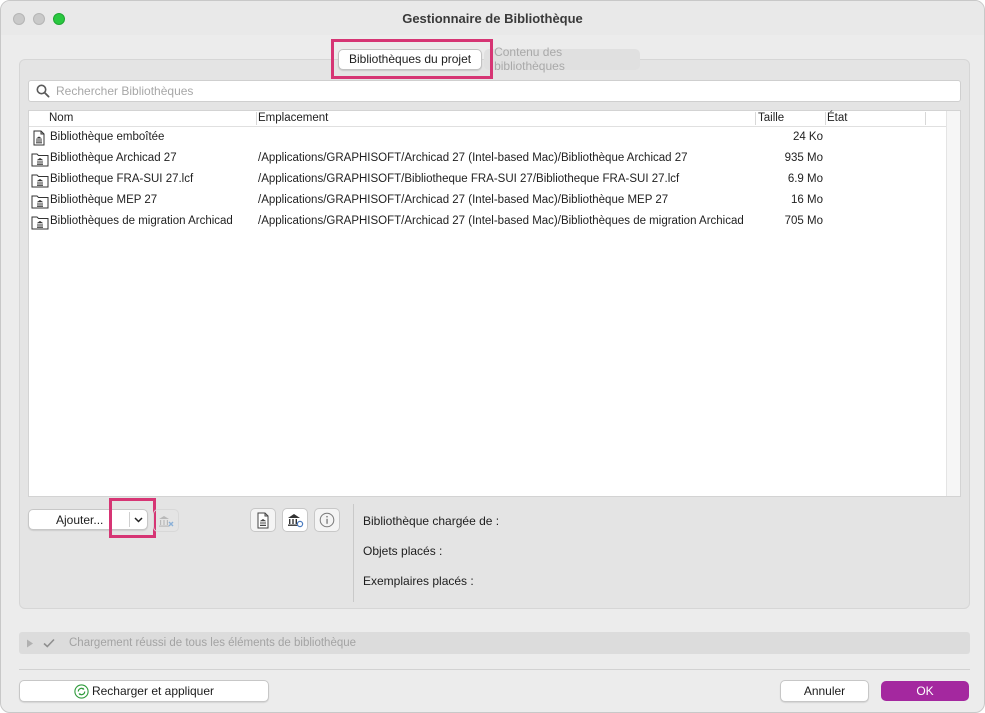  What do you see at coordinates (805, 179) in the screenshot?
I see `library-size: 6.9 Mo` at bounding box center [805, 179].